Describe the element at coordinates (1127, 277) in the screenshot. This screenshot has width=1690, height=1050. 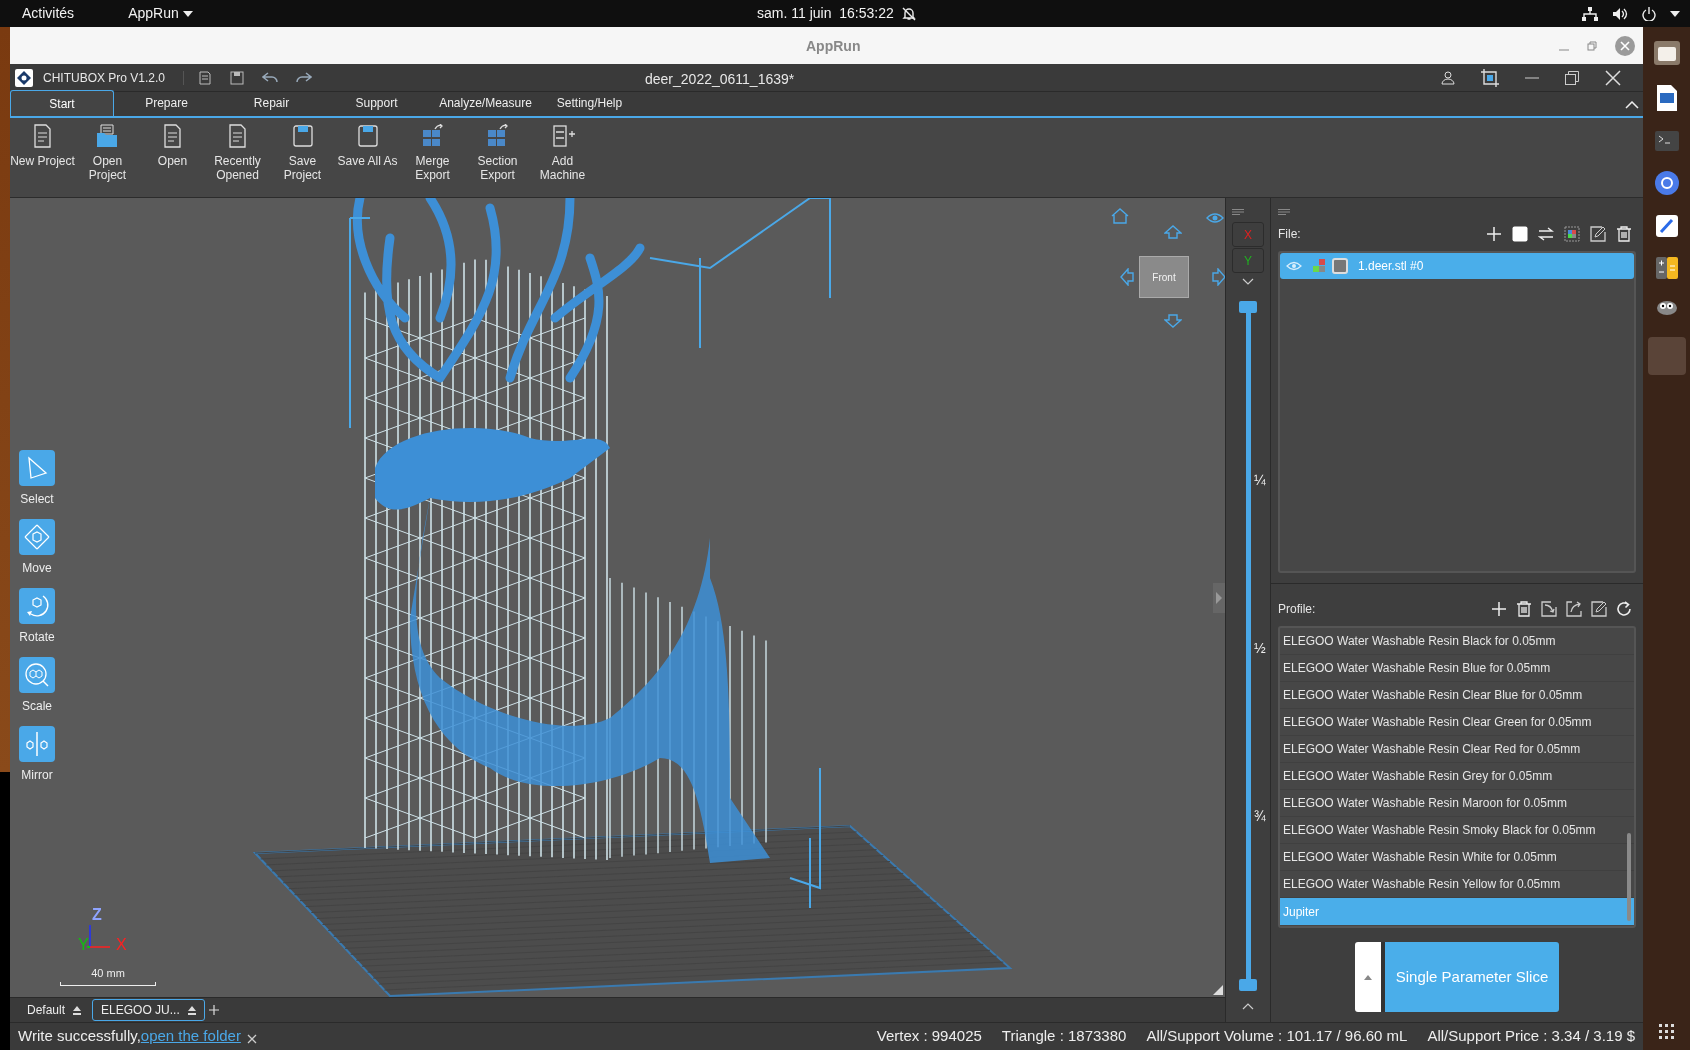
I see `arrow-left-icon` at that location.